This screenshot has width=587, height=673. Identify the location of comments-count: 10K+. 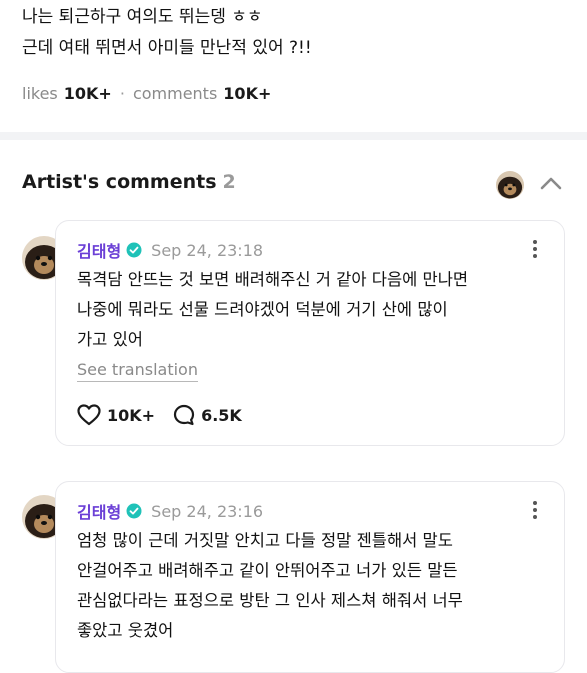
(247, 93).